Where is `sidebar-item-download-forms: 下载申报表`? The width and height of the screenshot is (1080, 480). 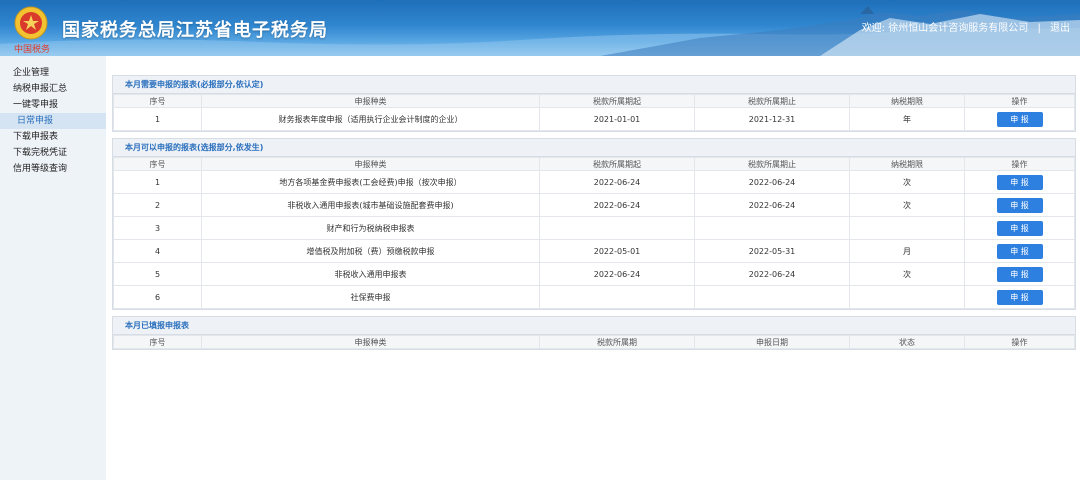 sidebar-item-download-forms: 下载申报表 is located at coordinates (53, 137).